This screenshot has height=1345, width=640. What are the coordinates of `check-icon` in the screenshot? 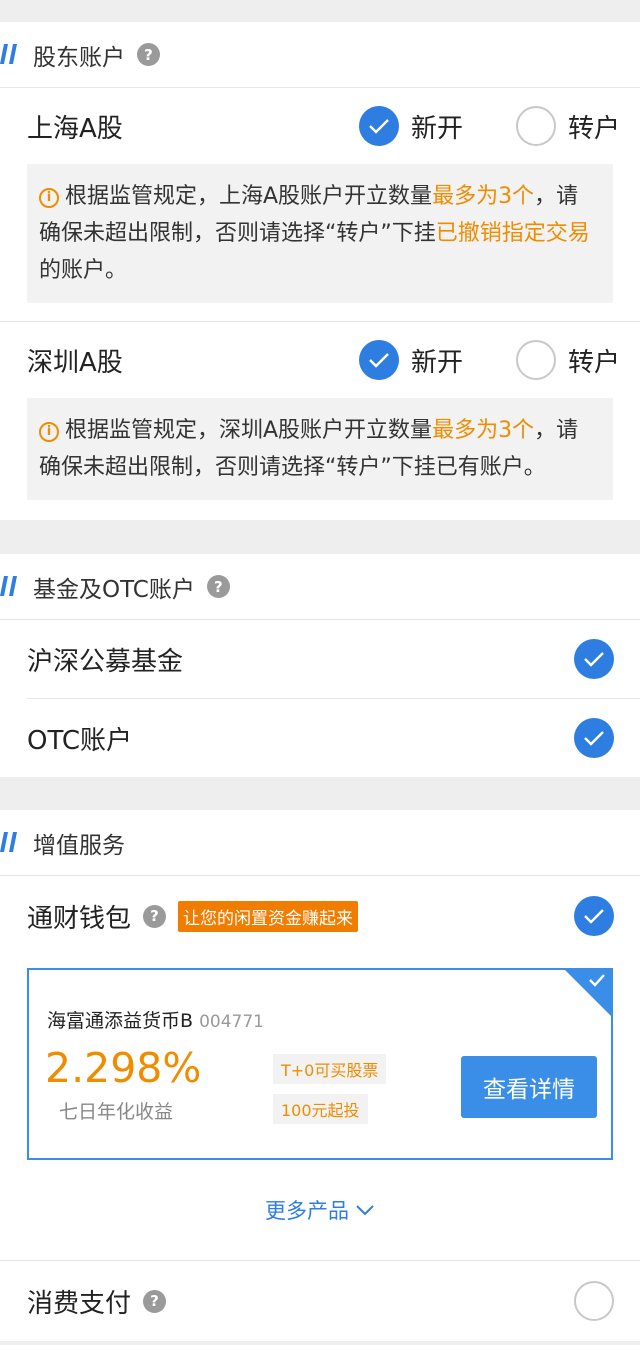 It's located at (597, 980).